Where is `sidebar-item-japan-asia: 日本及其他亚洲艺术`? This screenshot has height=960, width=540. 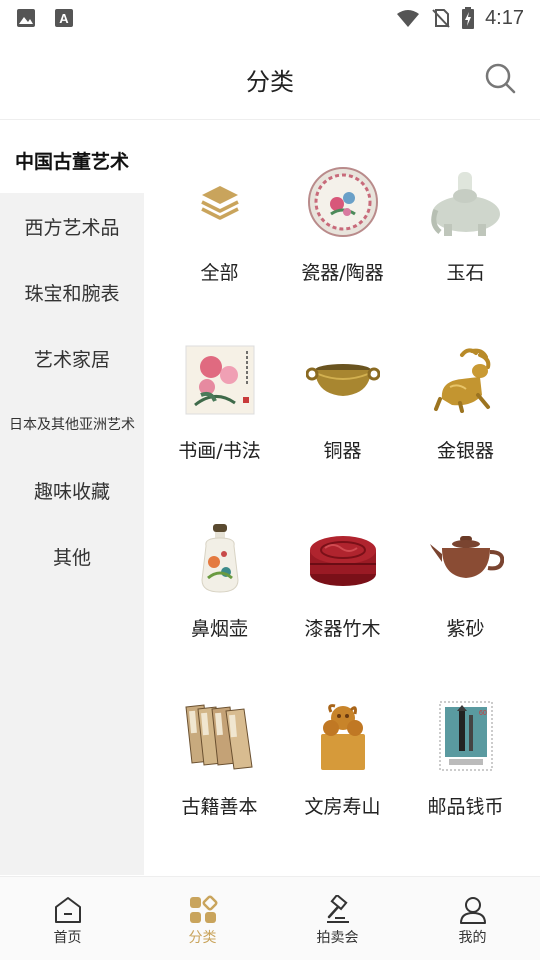
sidebar-item-japan-asia: 日本及其他亚洲艺术 is located at coordinates (72, 424).